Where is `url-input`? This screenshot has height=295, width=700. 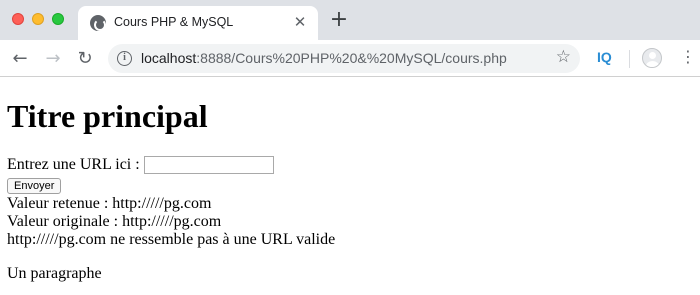
url-input is located at coordinates (208, 165).